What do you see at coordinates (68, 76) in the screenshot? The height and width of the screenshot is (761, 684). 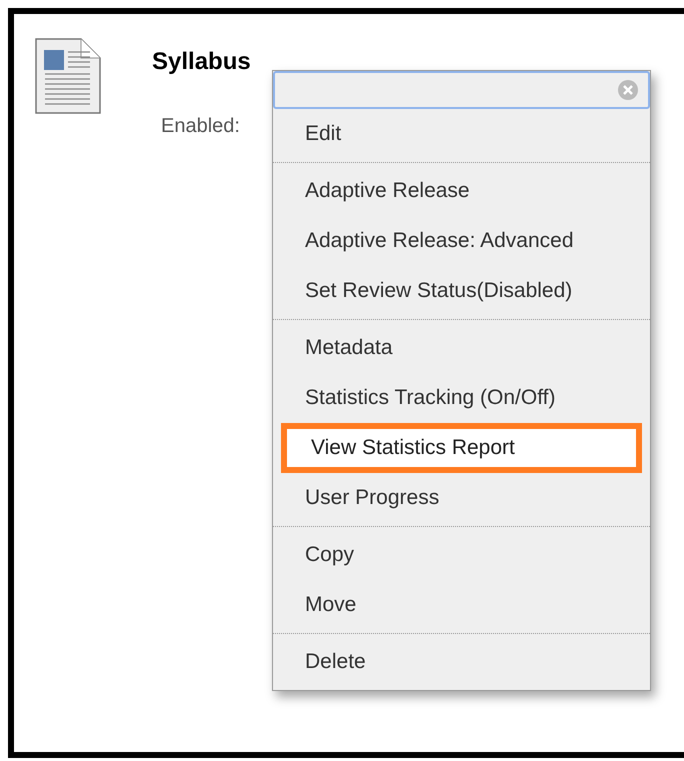 I see `document-icon` at bounding box center [68, 76].